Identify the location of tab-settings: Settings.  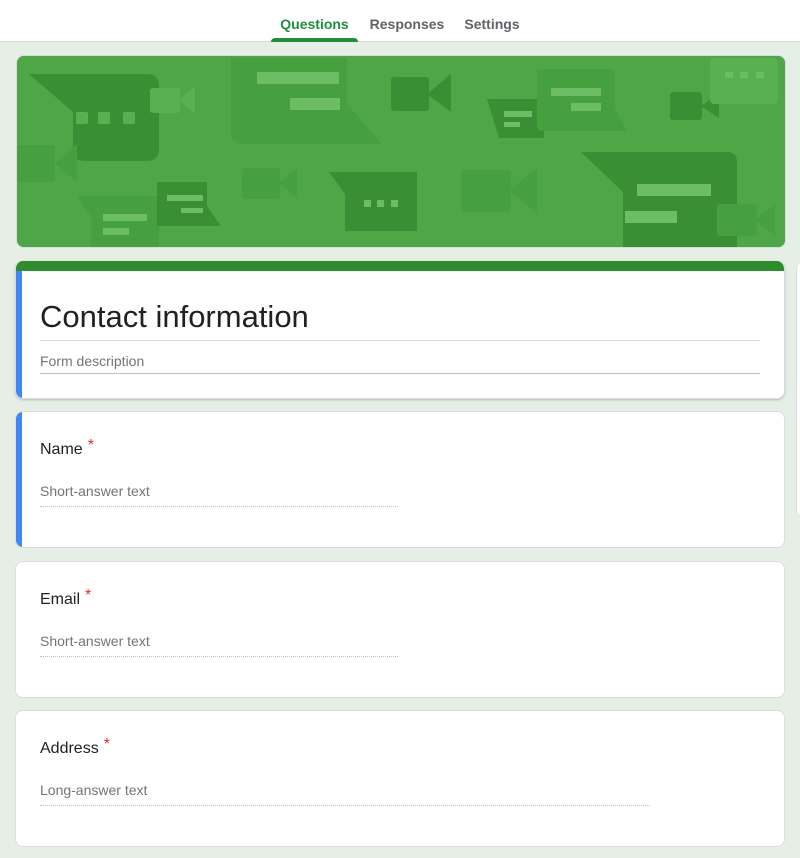
(492, 21).